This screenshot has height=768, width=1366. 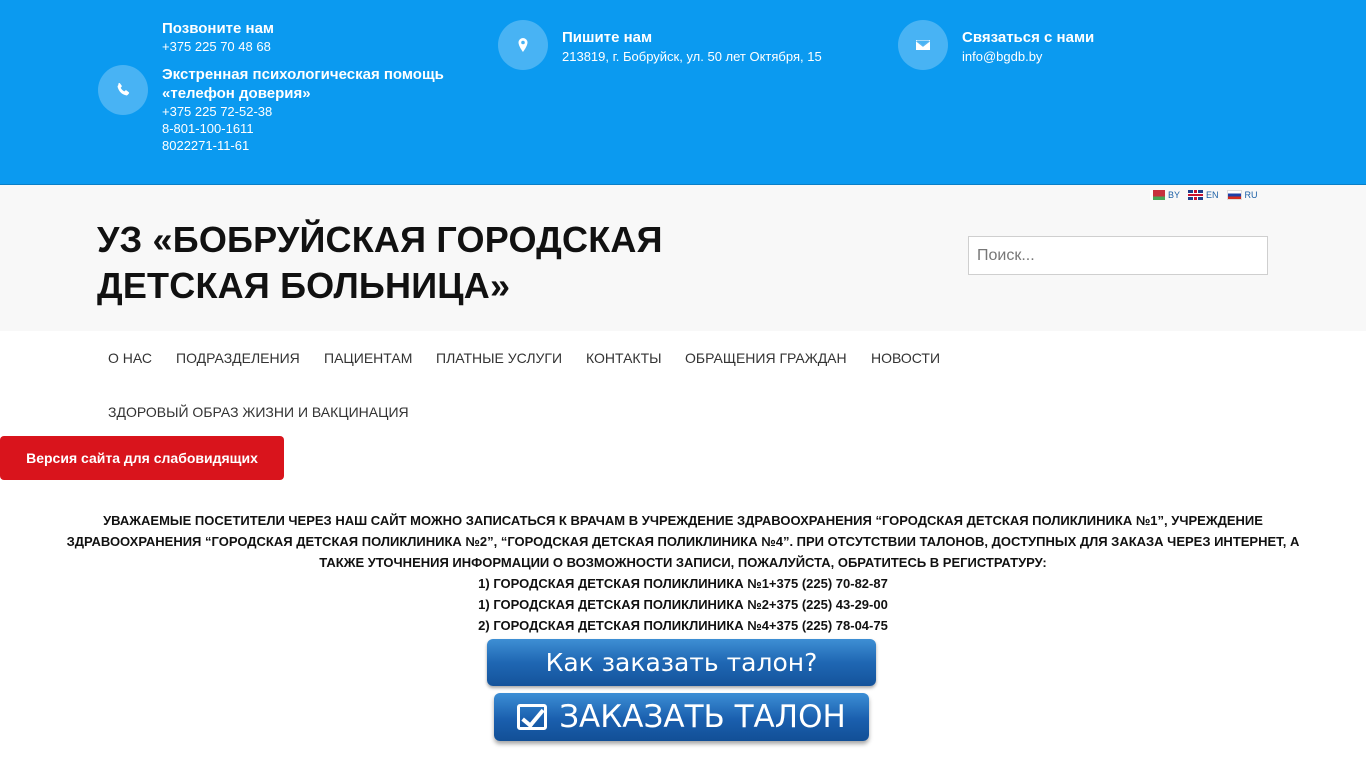 I want to click on hotline-phone-3: 8022271-11-61, so click(x=205, y=145).